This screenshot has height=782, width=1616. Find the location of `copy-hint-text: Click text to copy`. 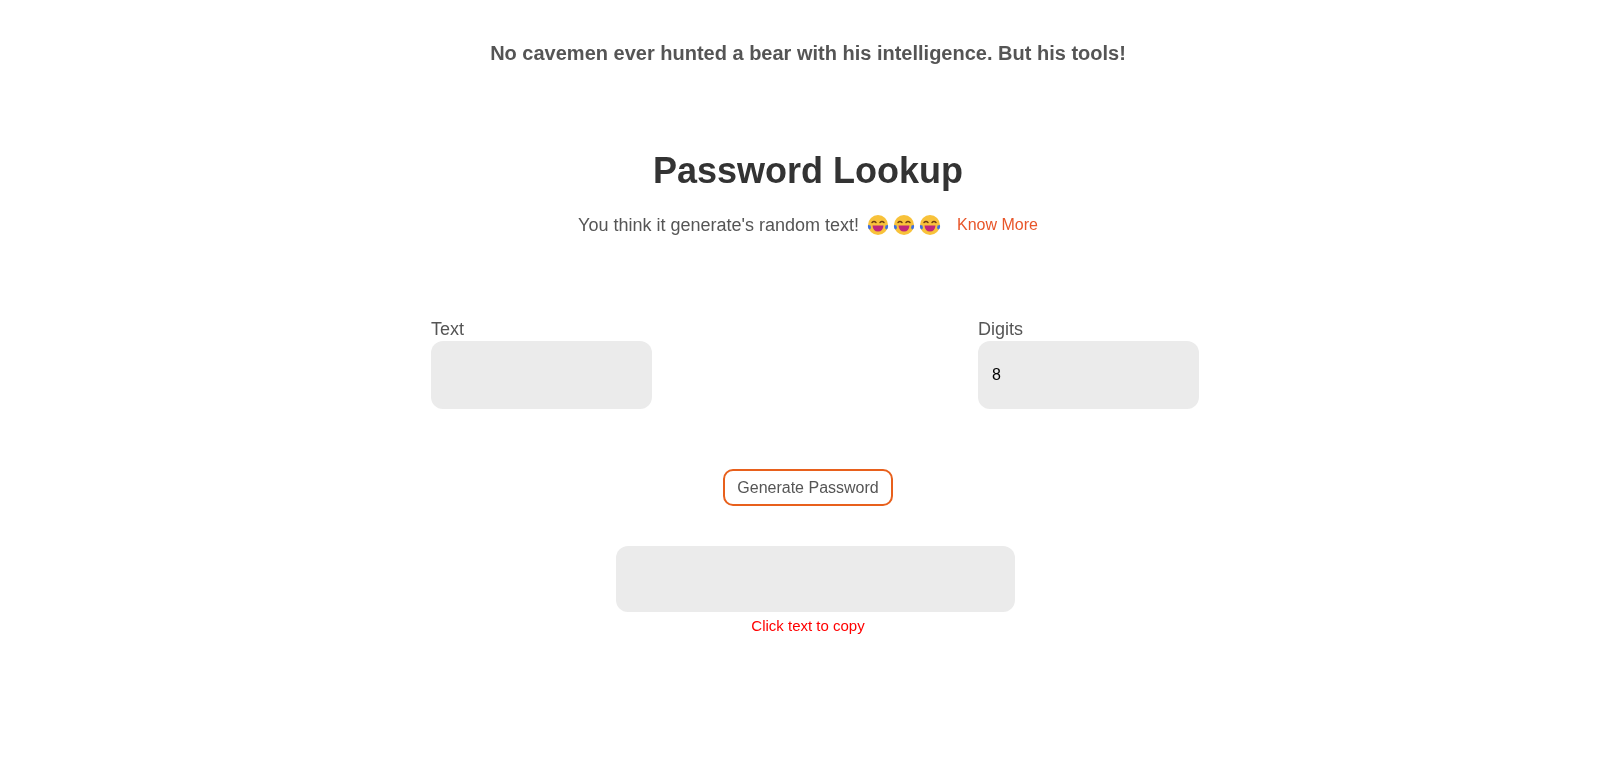

copy-hint-text: Click text to copy is located at coordinates (808, 626).